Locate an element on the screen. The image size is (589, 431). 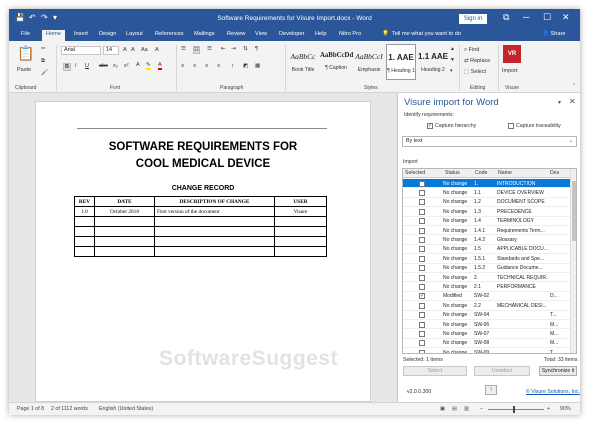
column-header-code: Code is located at coordinates (481, 173).